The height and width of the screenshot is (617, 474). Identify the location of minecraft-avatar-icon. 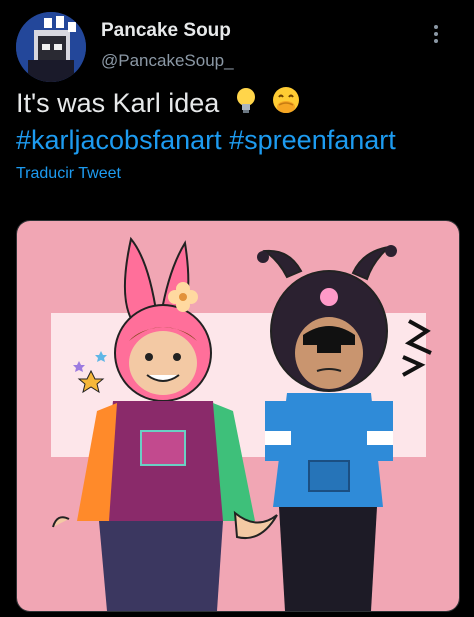
(51, 47).